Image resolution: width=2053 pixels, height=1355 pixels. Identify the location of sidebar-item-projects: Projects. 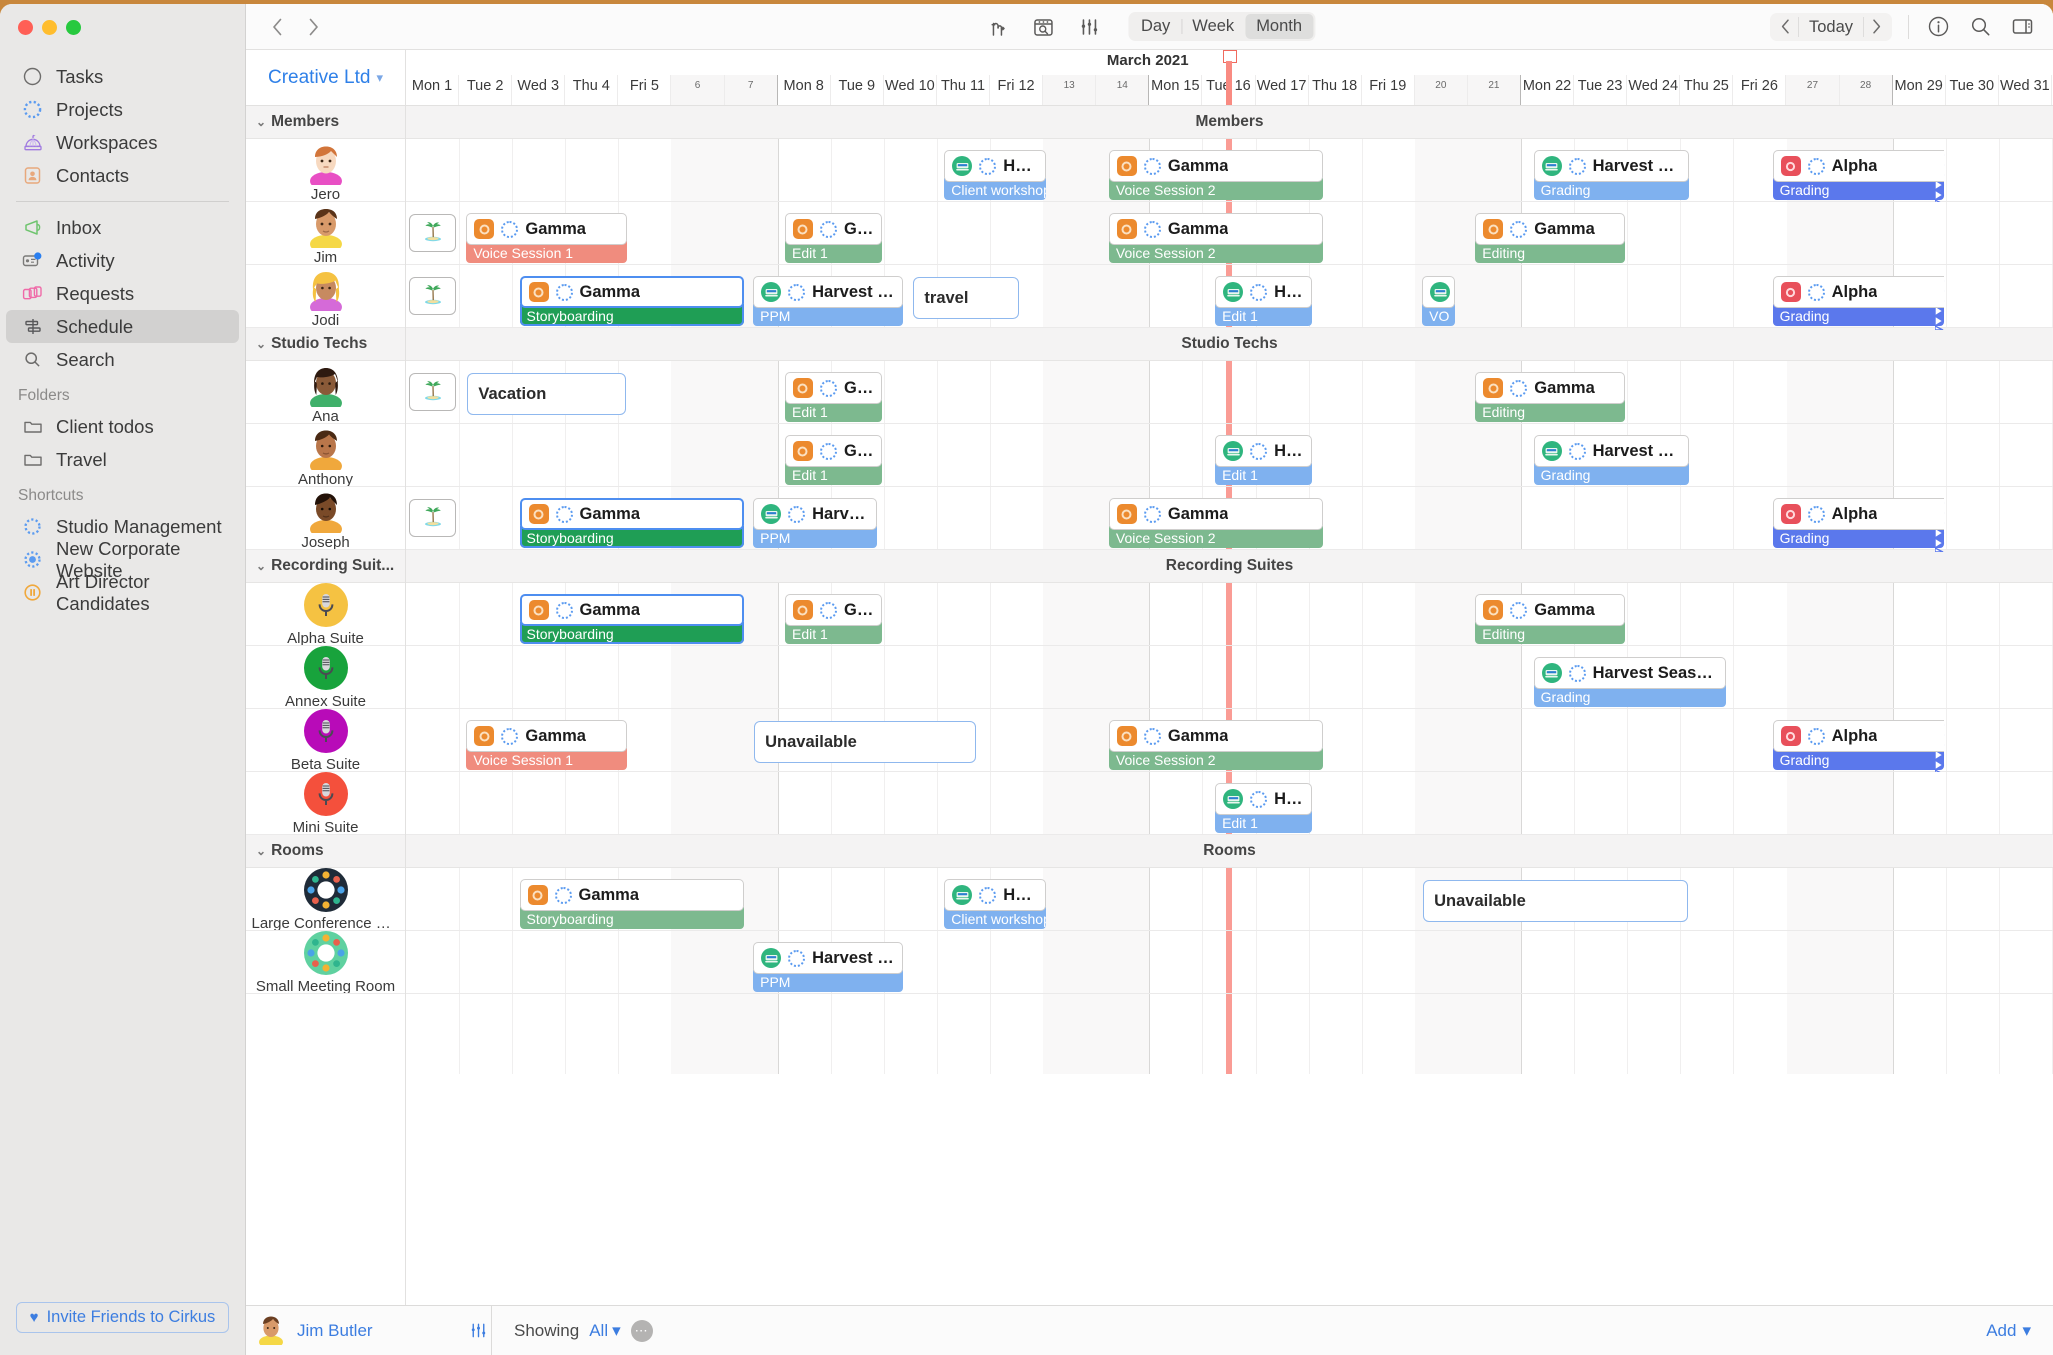
(122, 109).